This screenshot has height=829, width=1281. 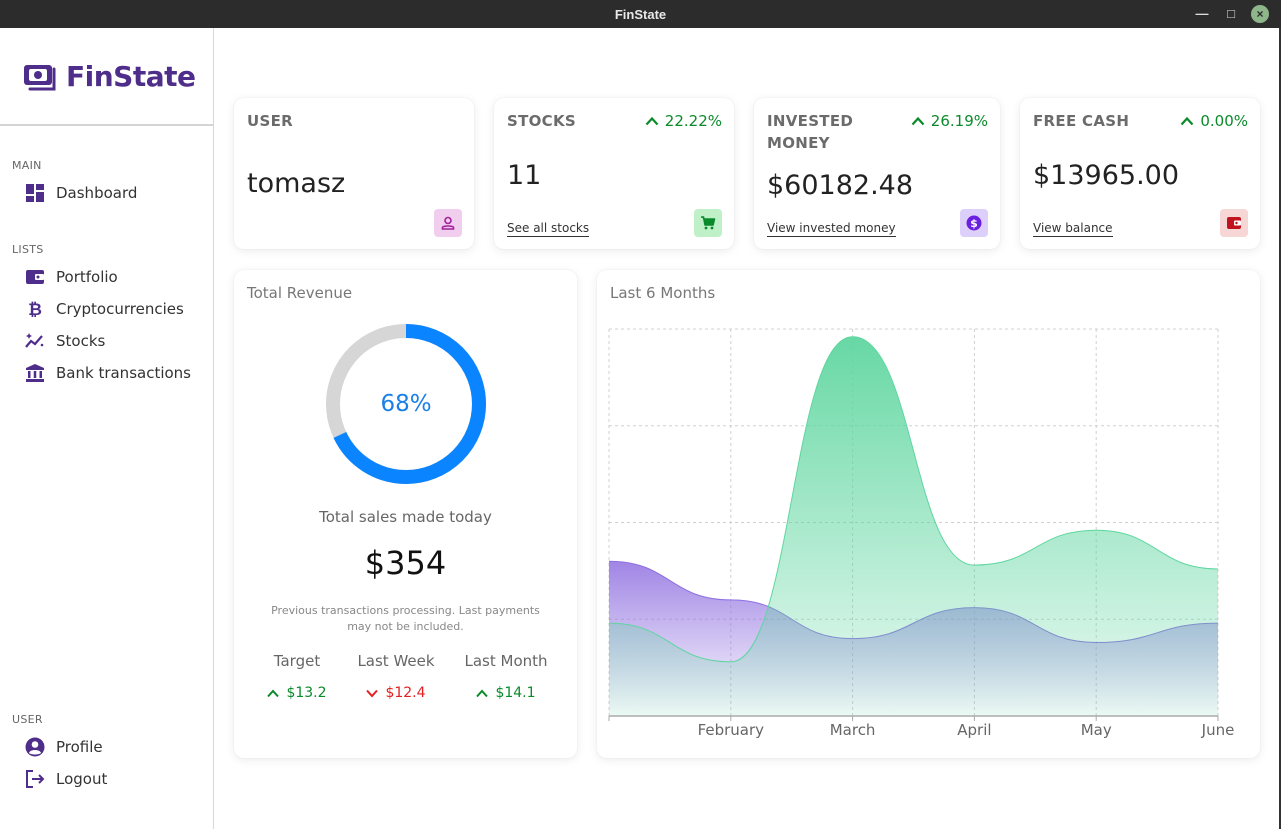 What do you see at coordinates (79, 747) in the screenshot?
I see `sidebar-item-label: Profile` at bounding box center [79, 747].